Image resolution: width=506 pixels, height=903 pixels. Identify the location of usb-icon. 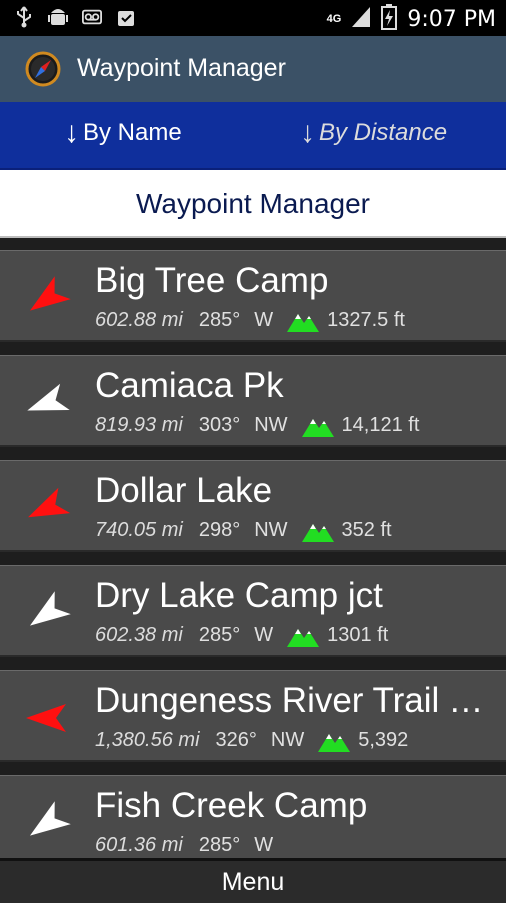
(24, 17).